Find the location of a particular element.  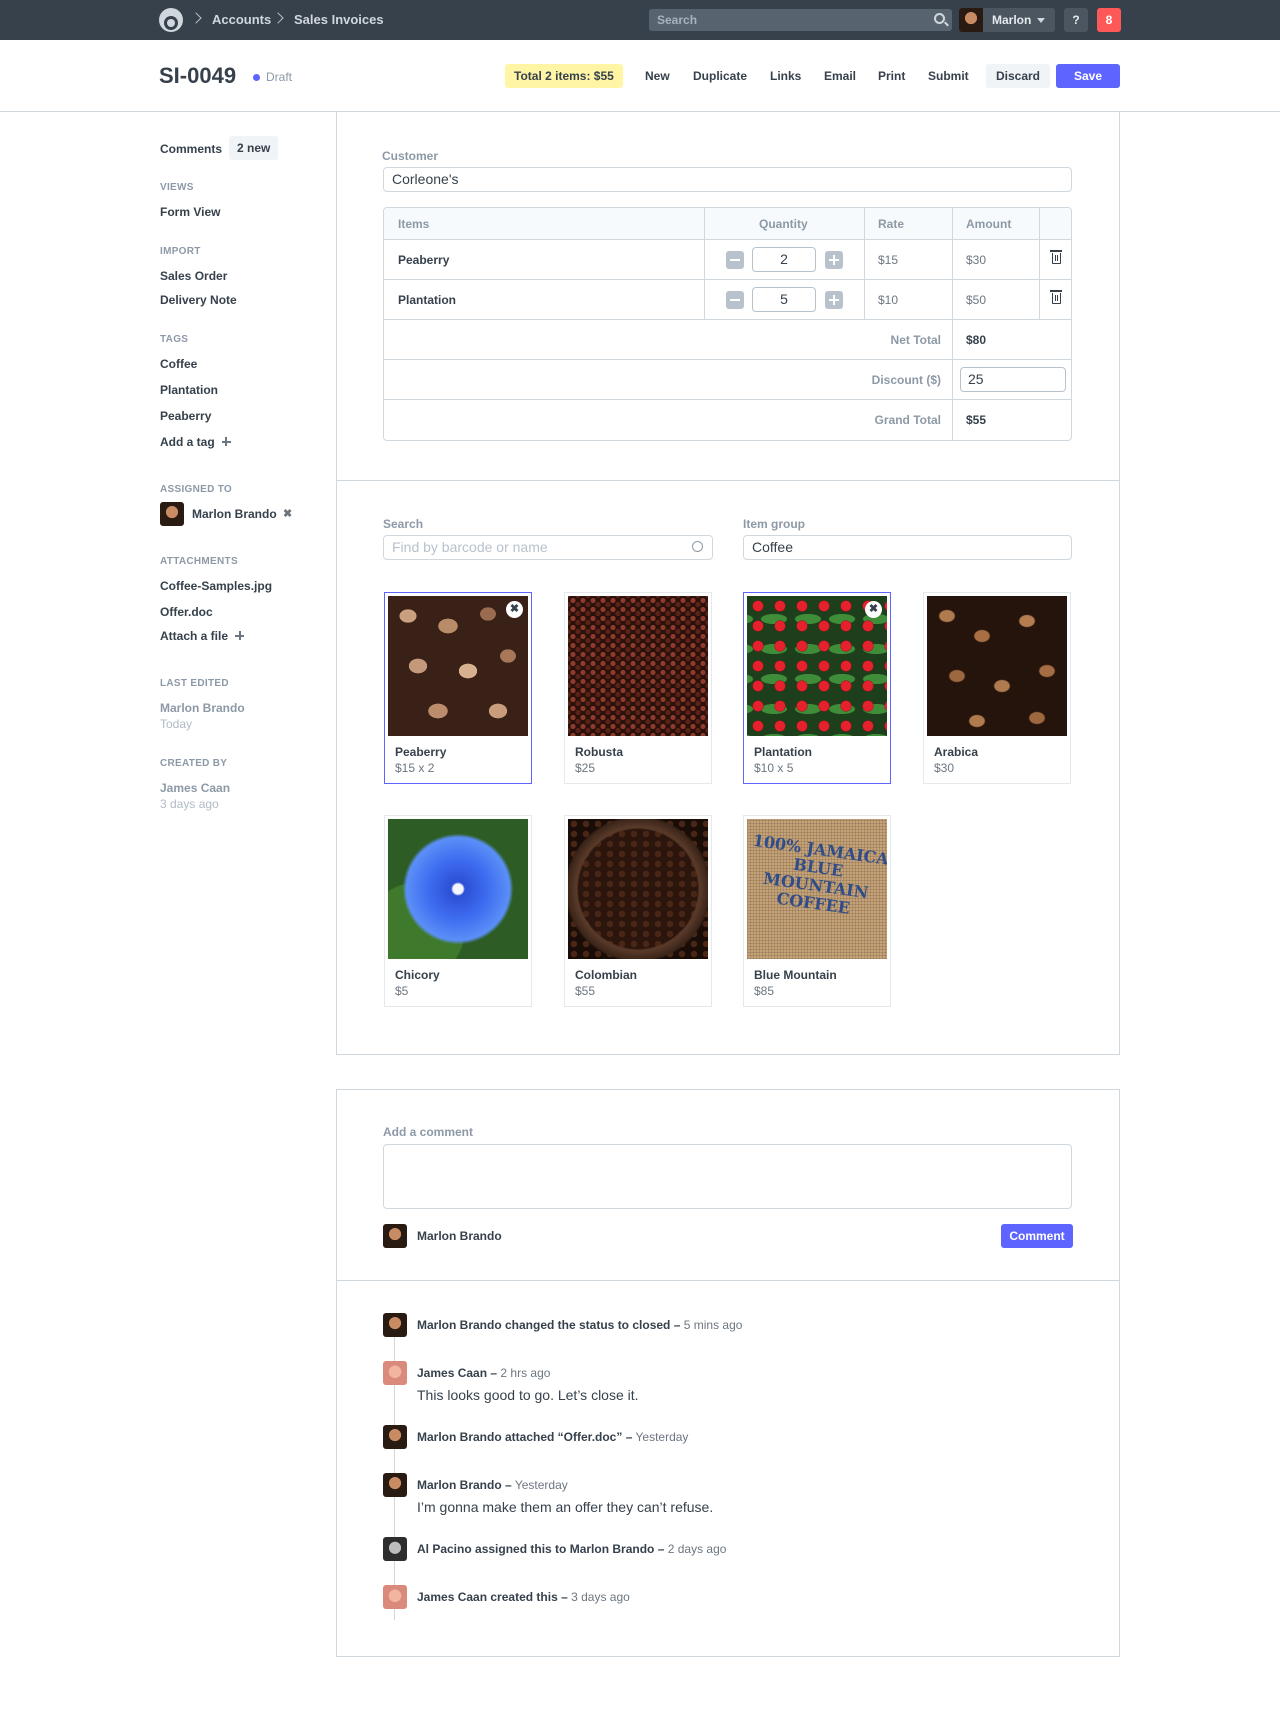

product-card-colombian: Colombian $55 is located at coordinates (638, 911).